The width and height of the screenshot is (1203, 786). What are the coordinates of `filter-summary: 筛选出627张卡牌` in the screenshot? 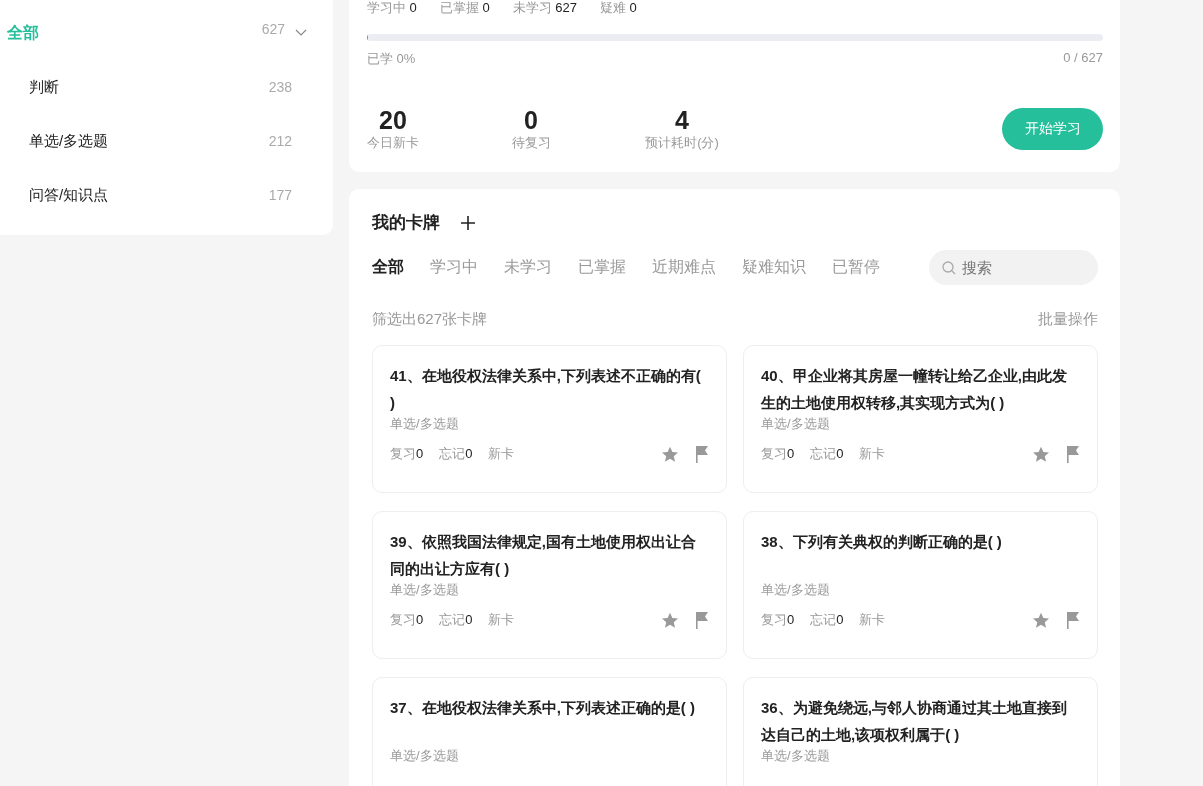 It's located at (430, 319).